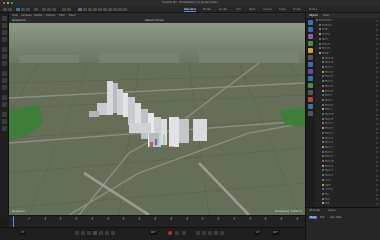  Describe the element at coordinates (23, 233) in the screenshot. I see `current-frame-field: 0 F` at that location.